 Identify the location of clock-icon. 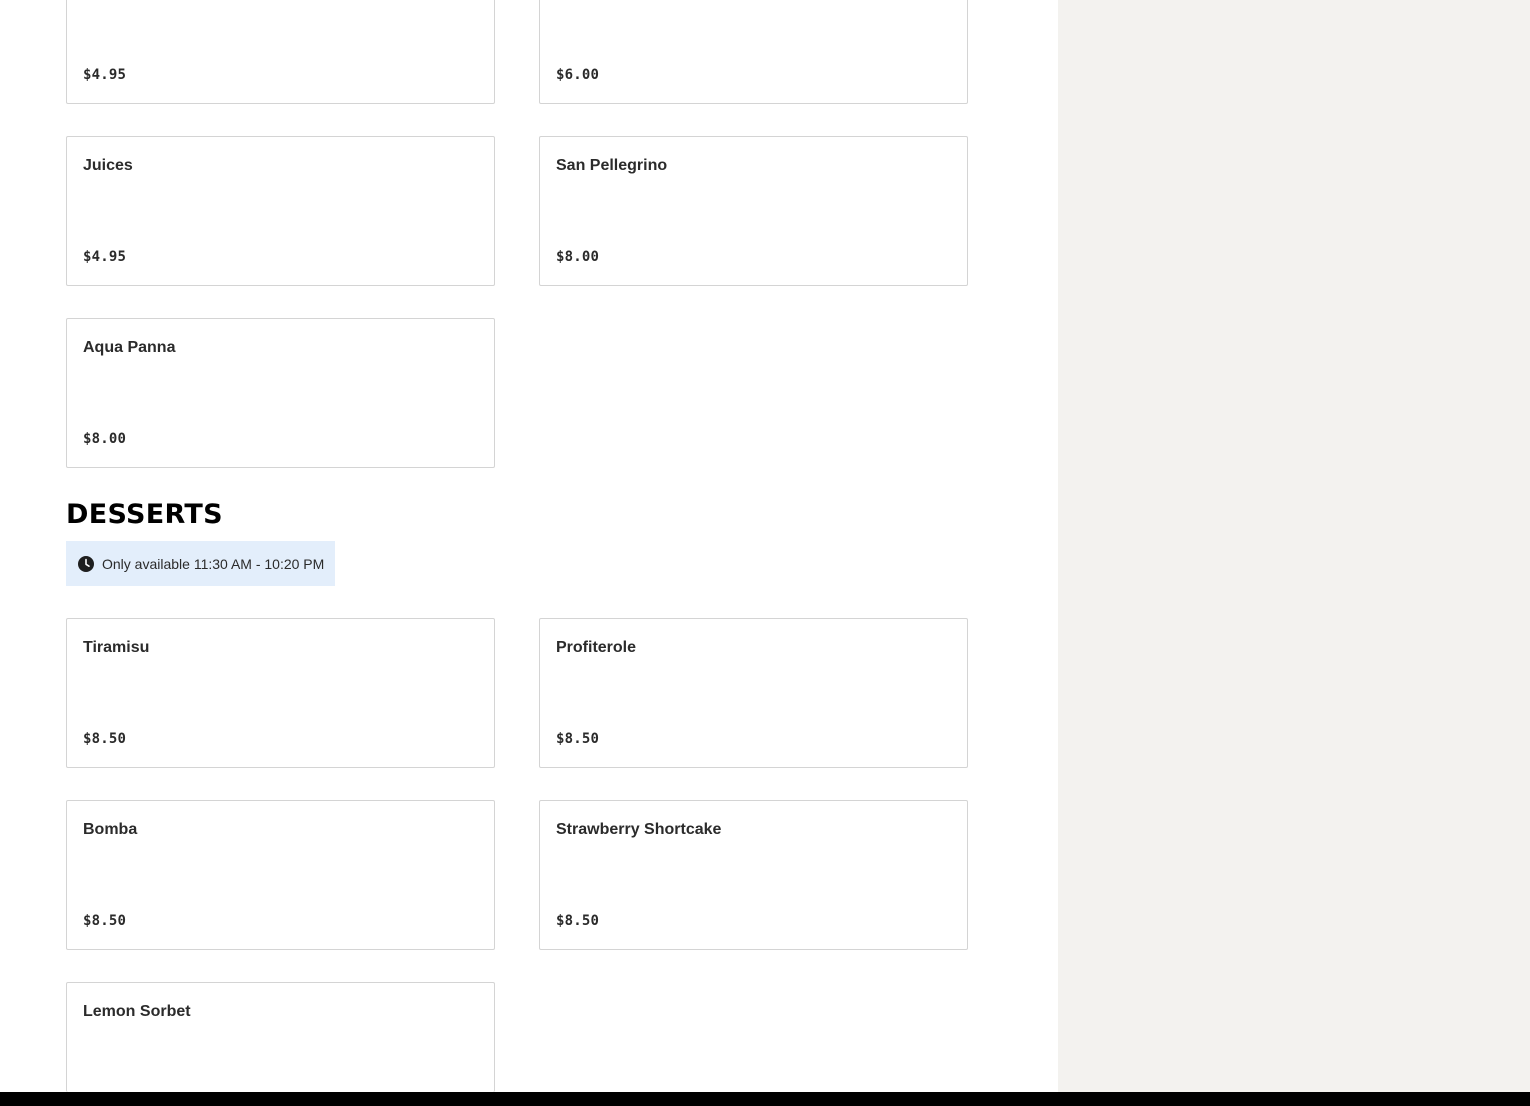
(86, 563).